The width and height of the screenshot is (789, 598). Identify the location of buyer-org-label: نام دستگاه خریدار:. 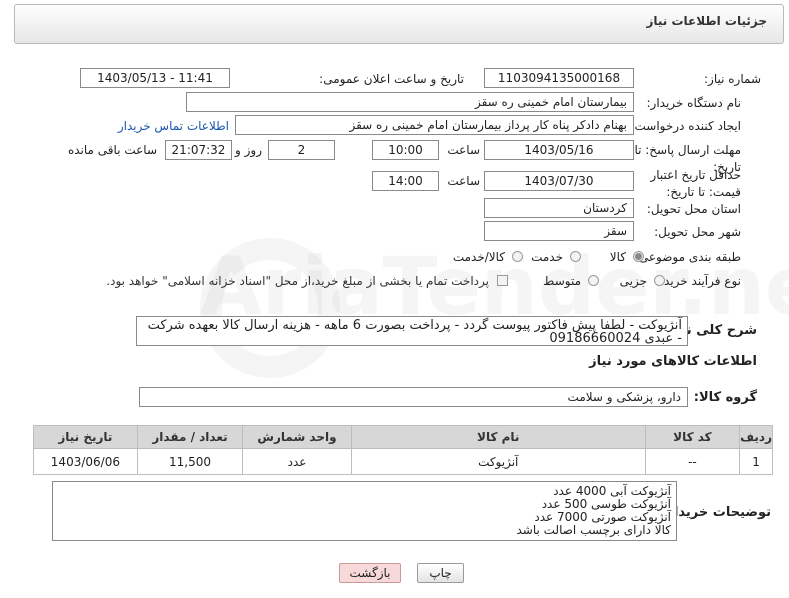
(694, 103).